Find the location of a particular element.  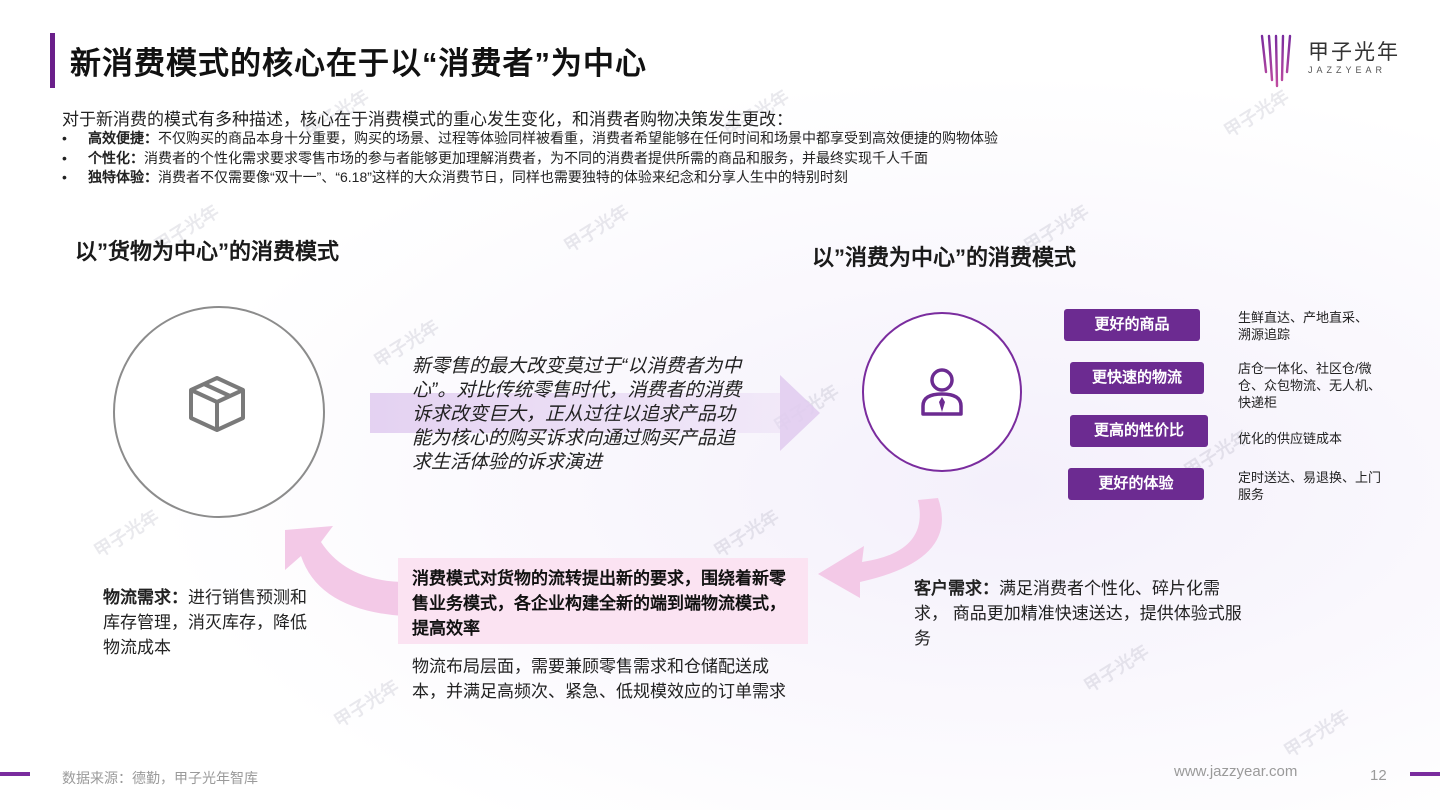

consumer-circle is located at coordinates (942, 392).